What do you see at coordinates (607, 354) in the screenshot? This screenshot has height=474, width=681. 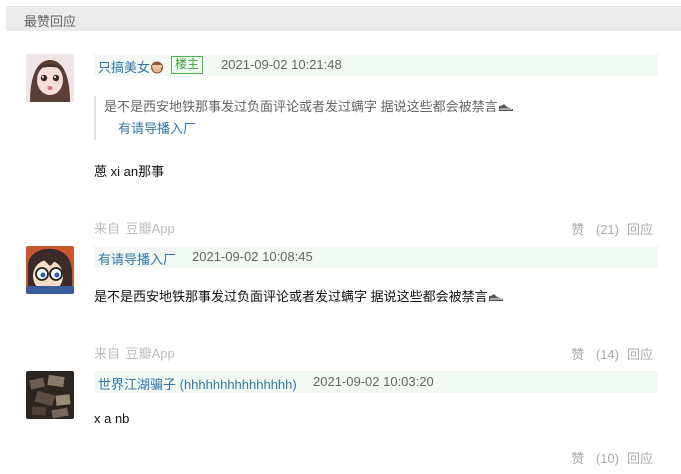 I see `like-count: (14)` at bounding box center [607, 354].